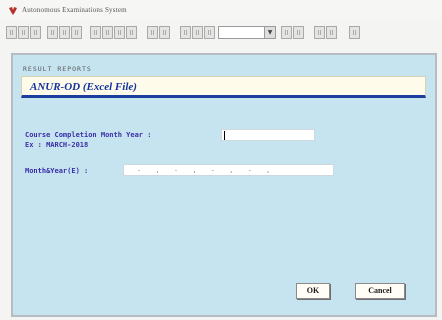  Describe the element at coordinates (64, 32) in the screenshot. I see `copy-icon` at that location.